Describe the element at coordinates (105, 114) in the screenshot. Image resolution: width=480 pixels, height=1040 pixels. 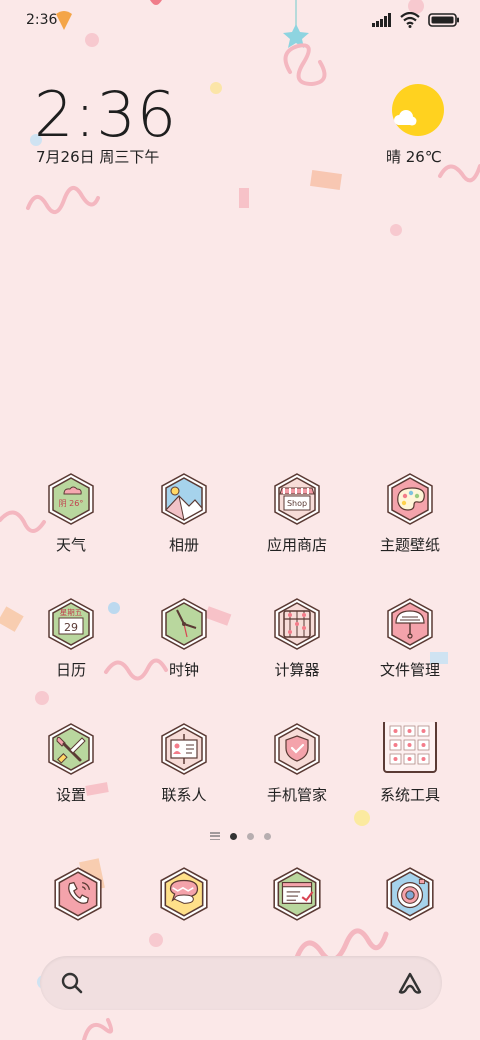
I see `clock-widget-time: 2:36` at that location.